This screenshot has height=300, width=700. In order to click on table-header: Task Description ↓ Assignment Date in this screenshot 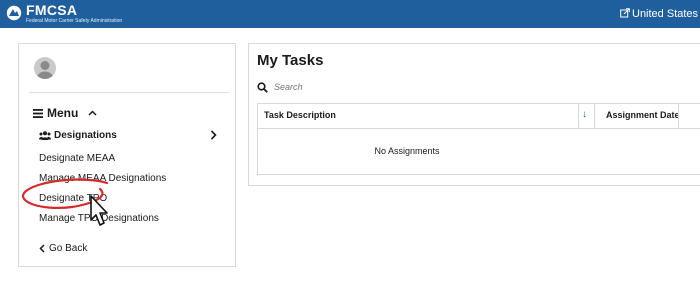, I will do `click(479, 116)`.